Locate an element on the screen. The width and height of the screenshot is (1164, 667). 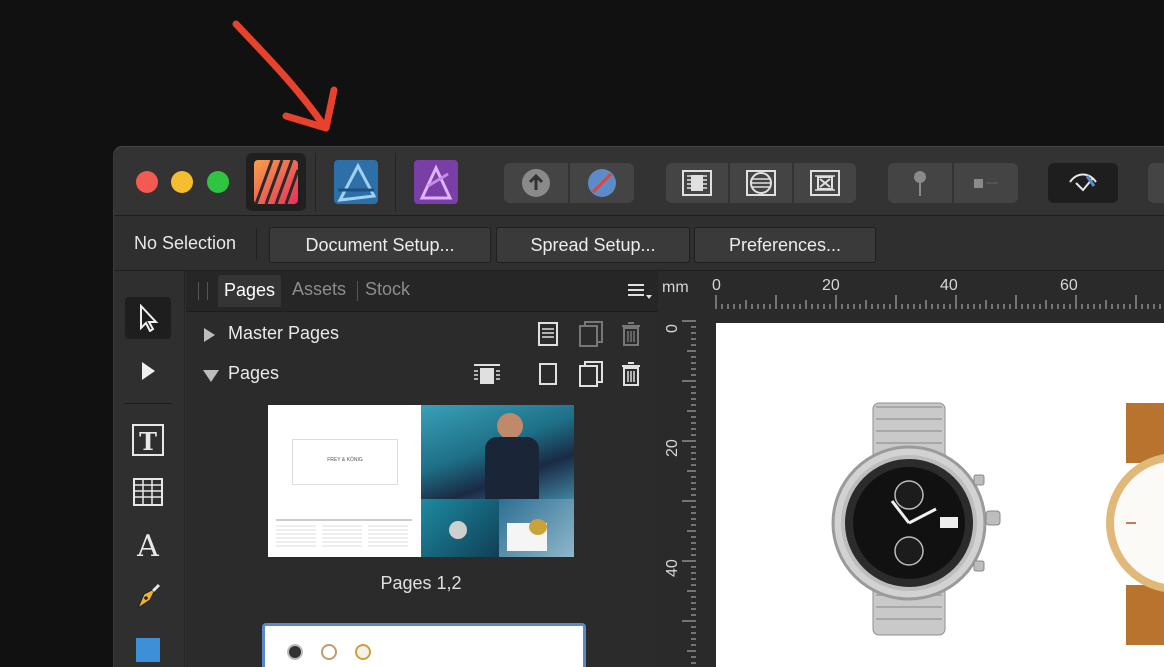
publisher-logo-icon is located at coordinates (276, 182).